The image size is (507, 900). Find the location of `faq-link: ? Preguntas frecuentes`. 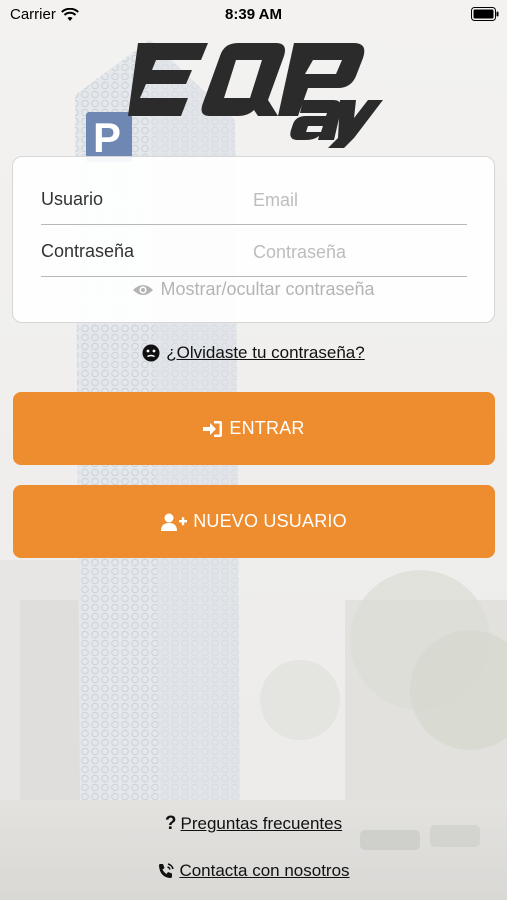

faq-link: ? Preguntas frecuentes is located at coordinates (253, 824).